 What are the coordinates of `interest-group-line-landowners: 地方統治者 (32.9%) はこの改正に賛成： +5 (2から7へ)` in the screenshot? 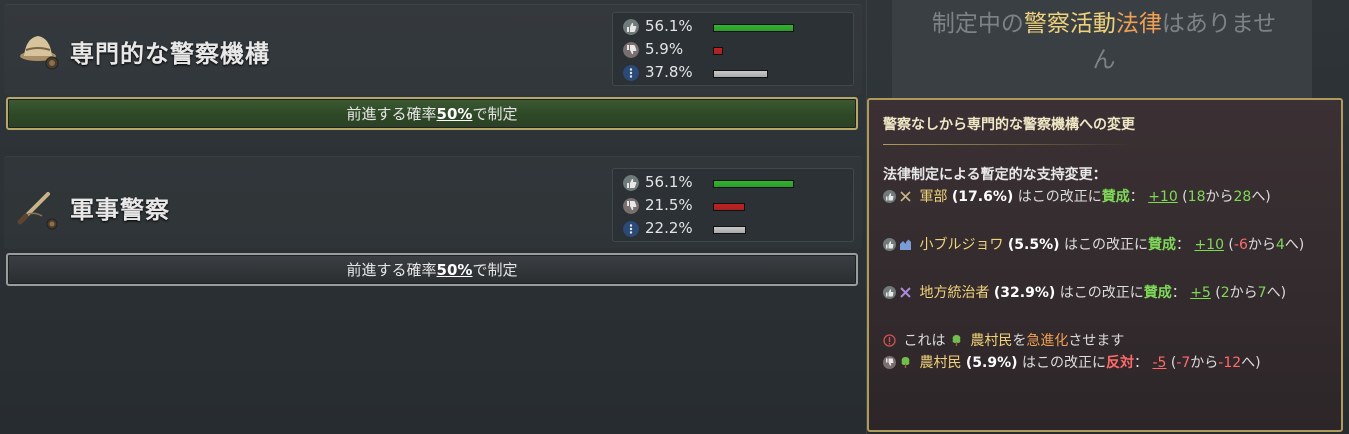 It's located at (1084, 292).